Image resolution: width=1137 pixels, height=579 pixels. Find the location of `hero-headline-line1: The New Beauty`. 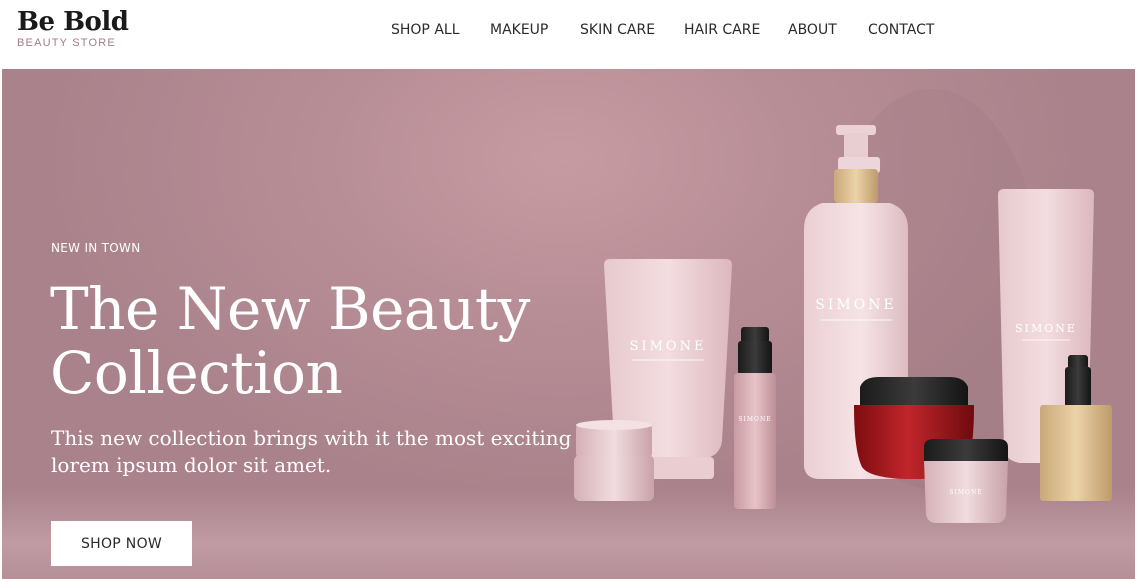

hero-headline-line1: The New Beauty is located at coordinates (290, 309).